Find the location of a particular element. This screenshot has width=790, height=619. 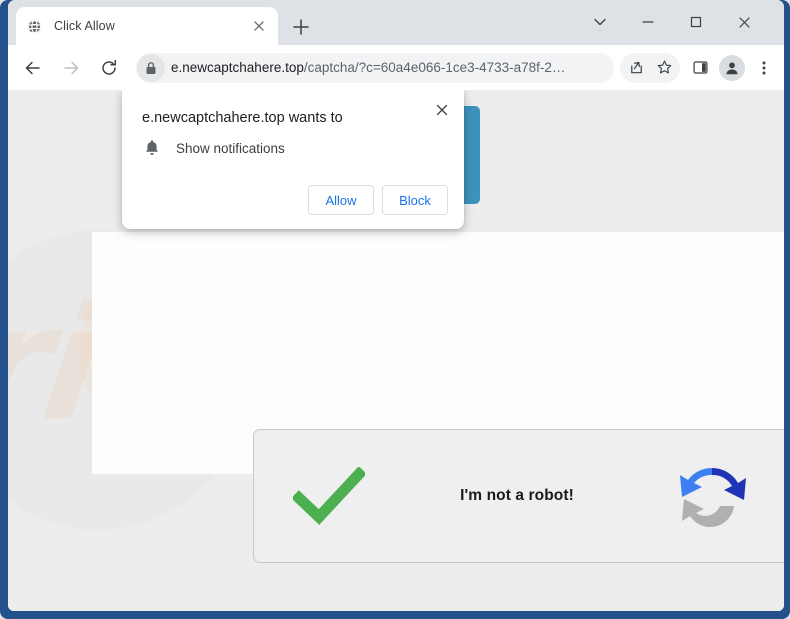

circular-arrows-refresh-icon is located at coordinates (707, 496).